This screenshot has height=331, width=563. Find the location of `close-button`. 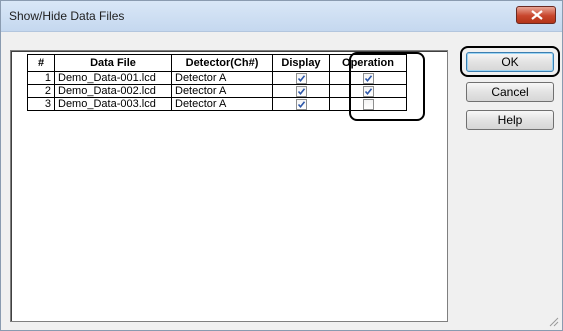

close-button is located at coordinates (536, 15).